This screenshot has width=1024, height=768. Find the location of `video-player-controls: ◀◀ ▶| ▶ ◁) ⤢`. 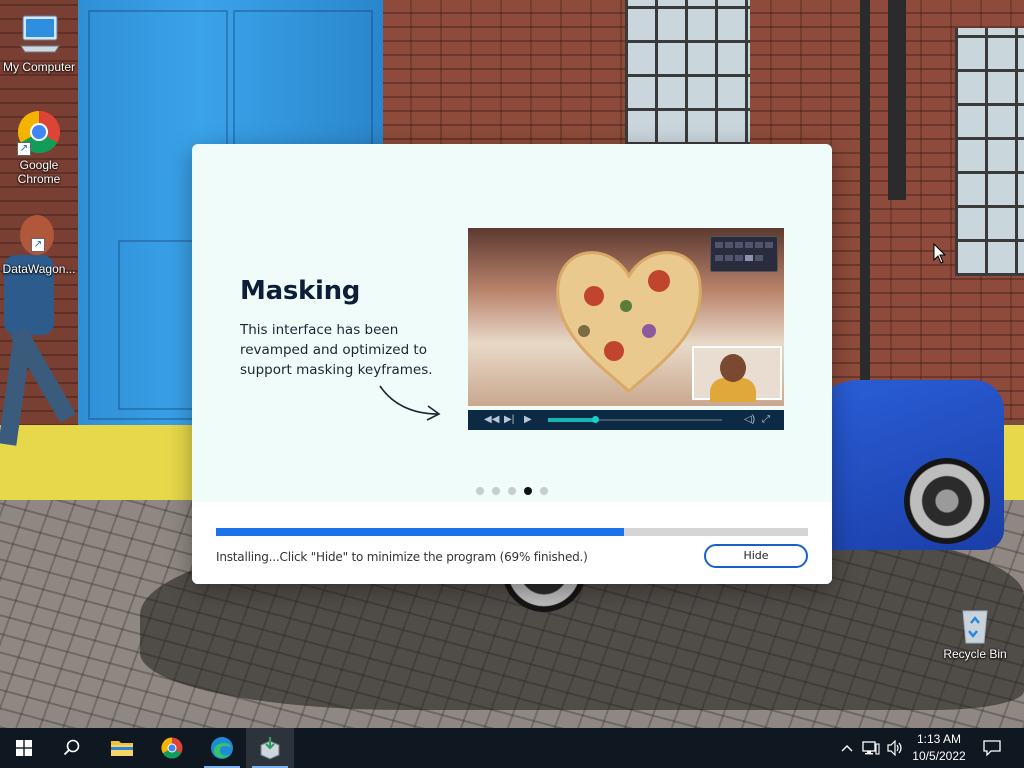

video-player-controls: ◀◀ ▶| ▶ ◁) ⤢ is located at coordinates (626, 420).